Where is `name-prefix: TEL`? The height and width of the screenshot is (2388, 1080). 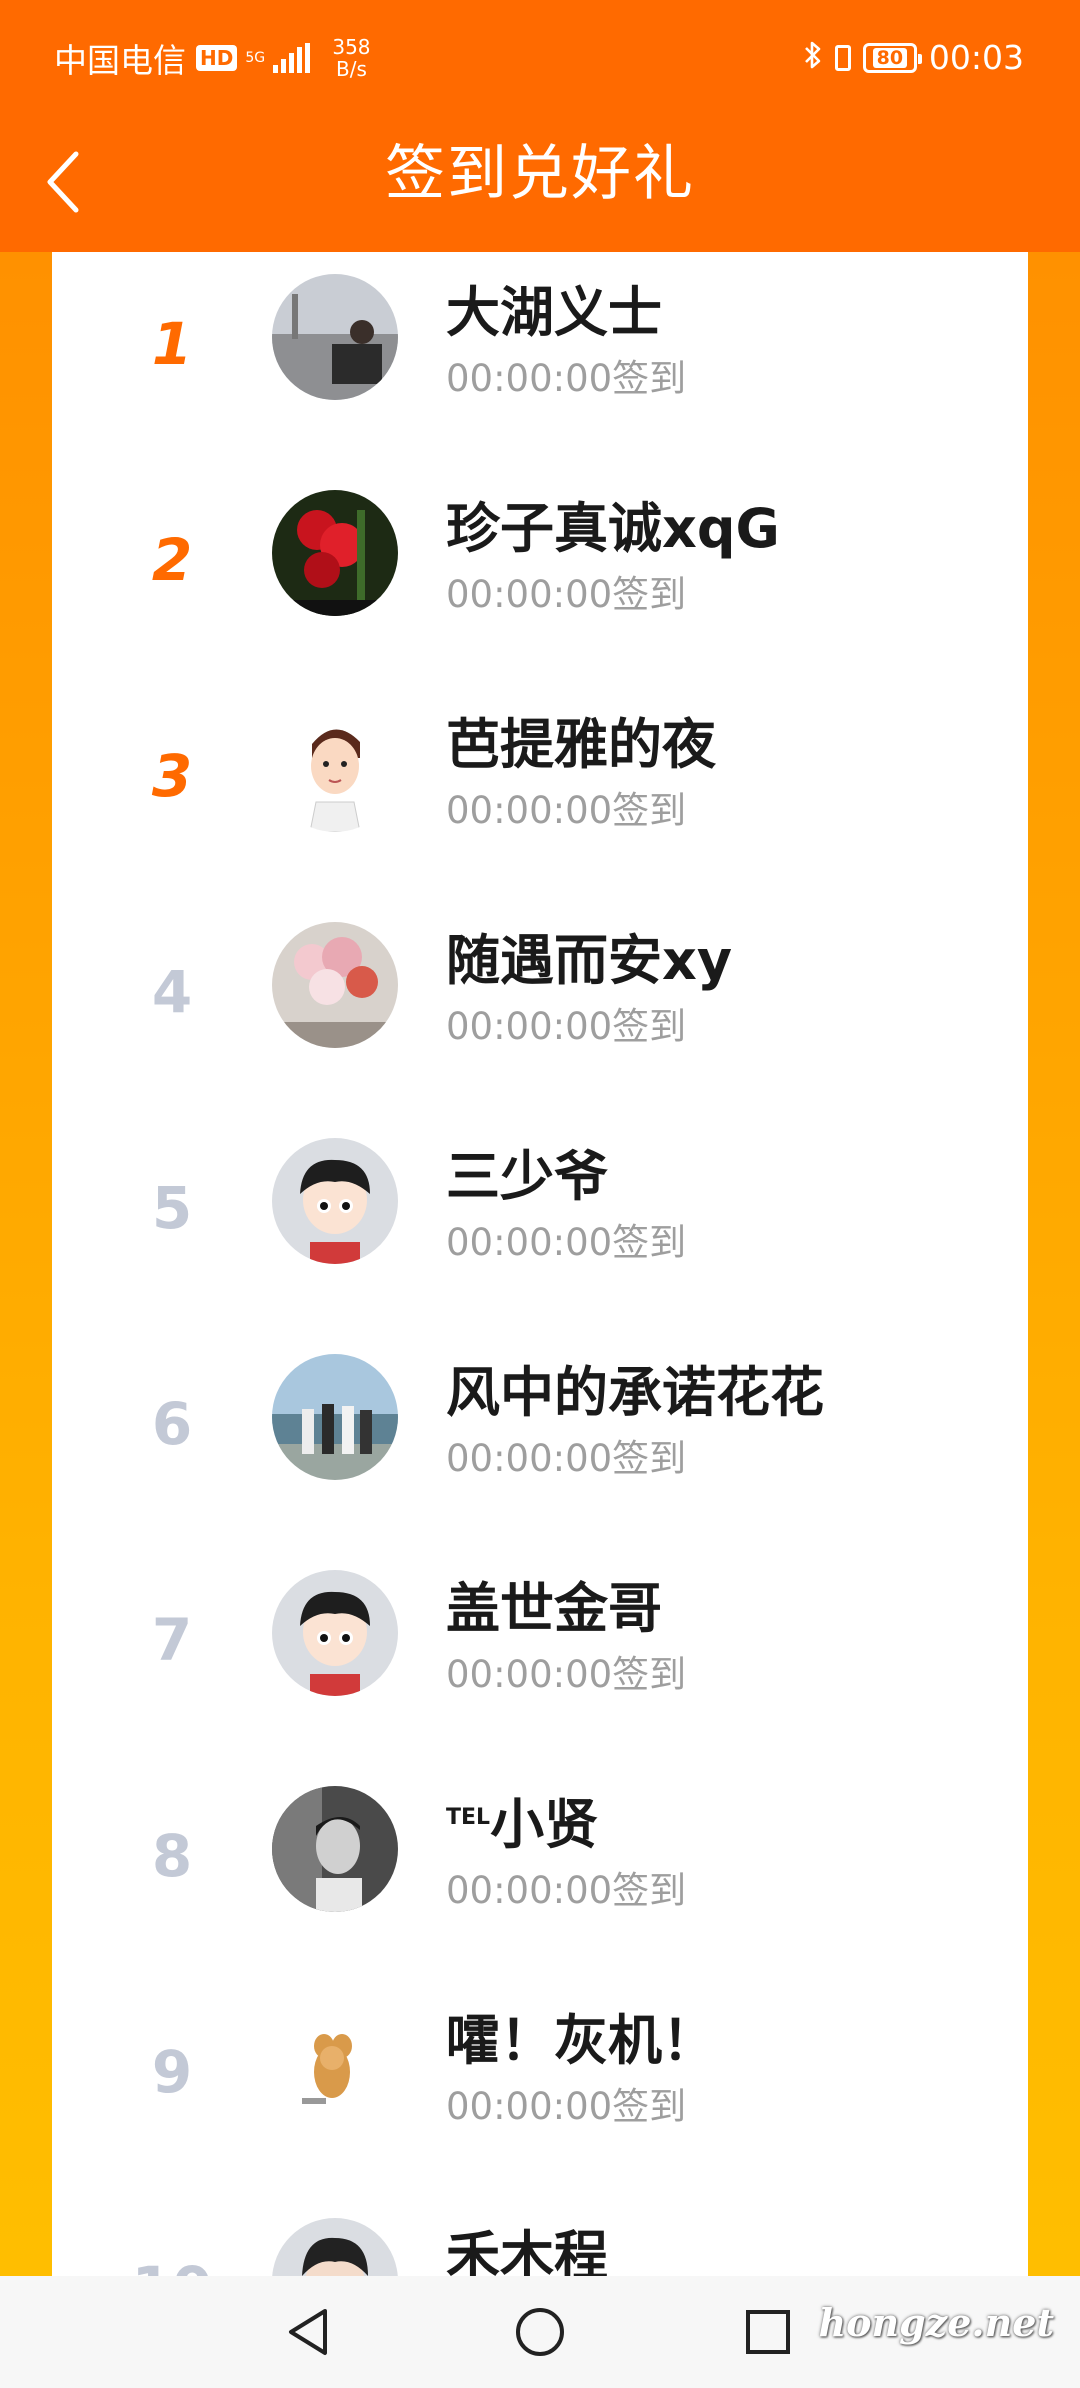
name-prefix: TEL is located at coordinates (468, 1817).